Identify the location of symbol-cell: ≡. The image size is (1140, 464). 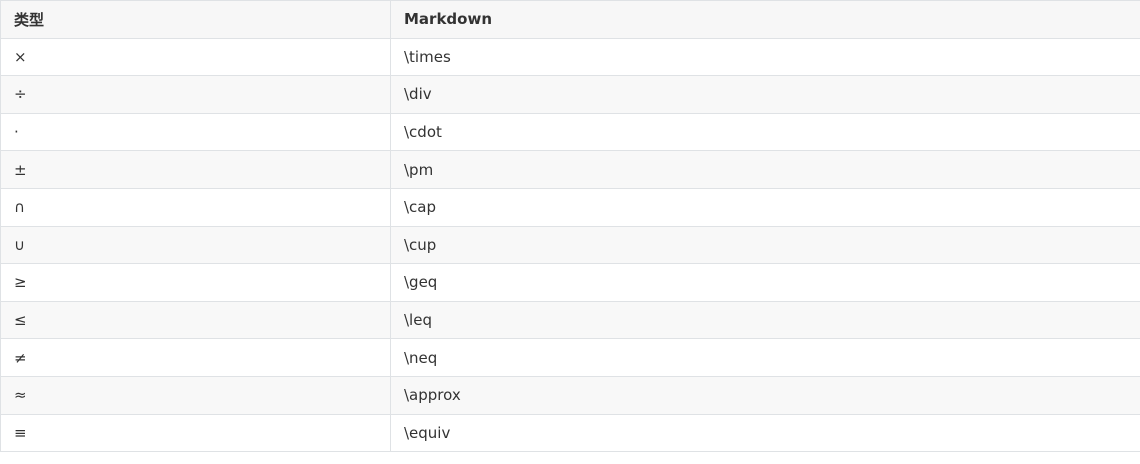
(195, 433).